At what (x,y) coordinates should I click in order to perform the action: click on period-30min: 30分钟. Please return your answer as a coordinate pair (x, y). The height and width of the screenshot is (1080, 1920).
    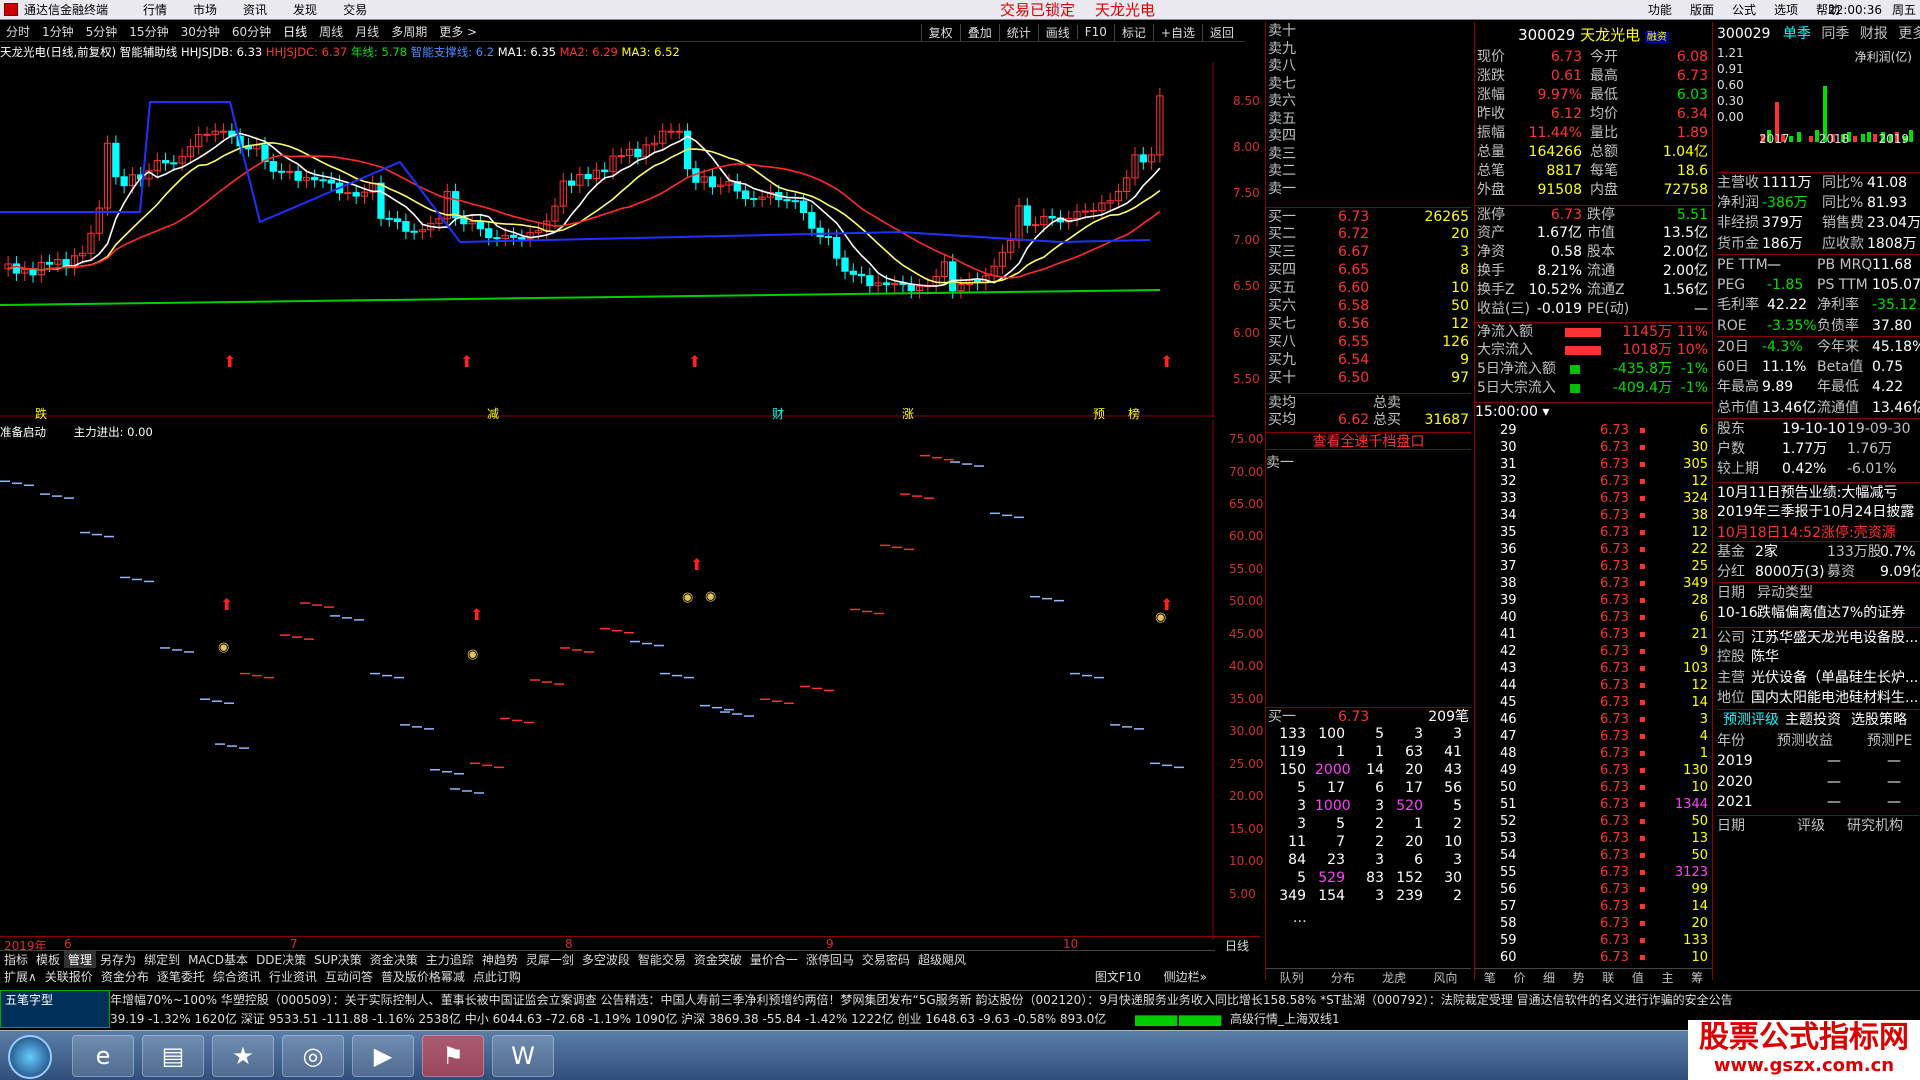
    Looking at the image, I should click on (200, 31).